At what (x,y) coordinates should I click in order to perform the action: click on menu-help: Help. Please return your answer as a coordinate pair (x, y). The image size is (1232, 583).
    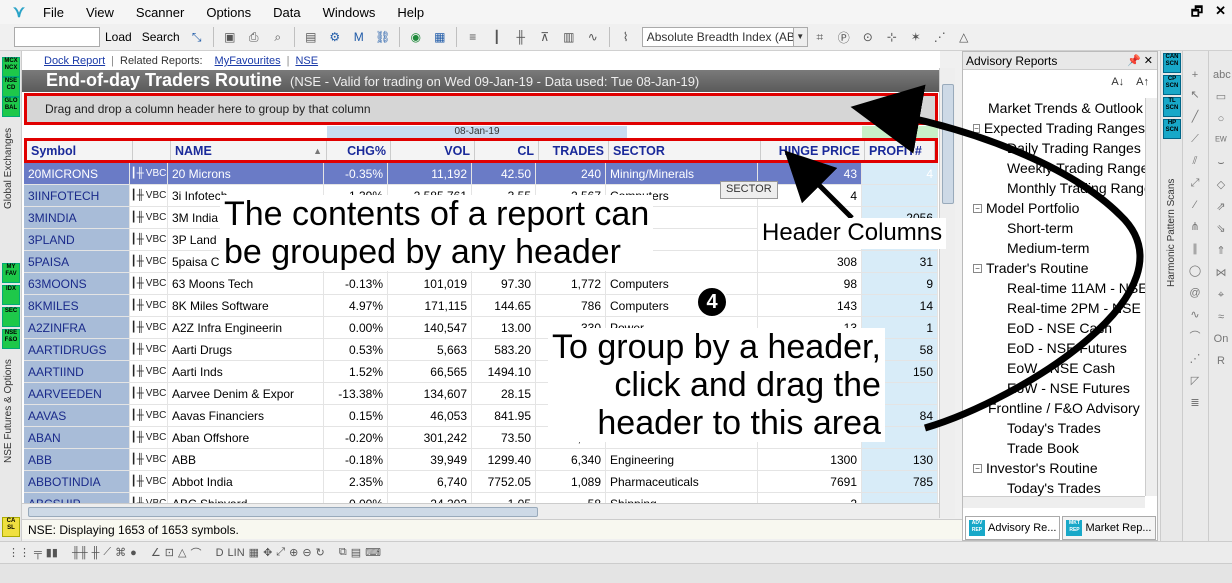
    Looking at the image, I should click on (410, 12).